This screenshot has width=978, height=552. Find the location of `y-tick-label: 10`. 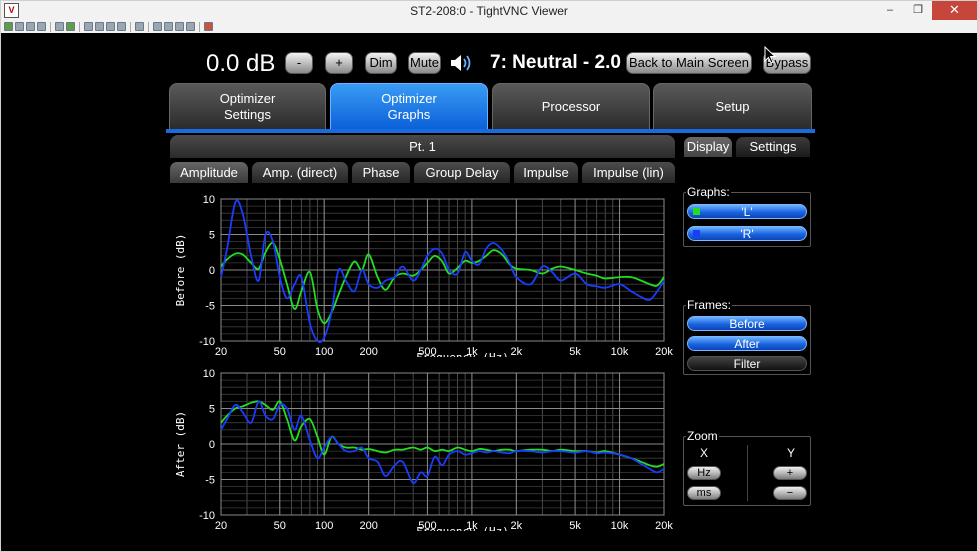

y-tick-label: 10 is located at coordinates (209, 200).